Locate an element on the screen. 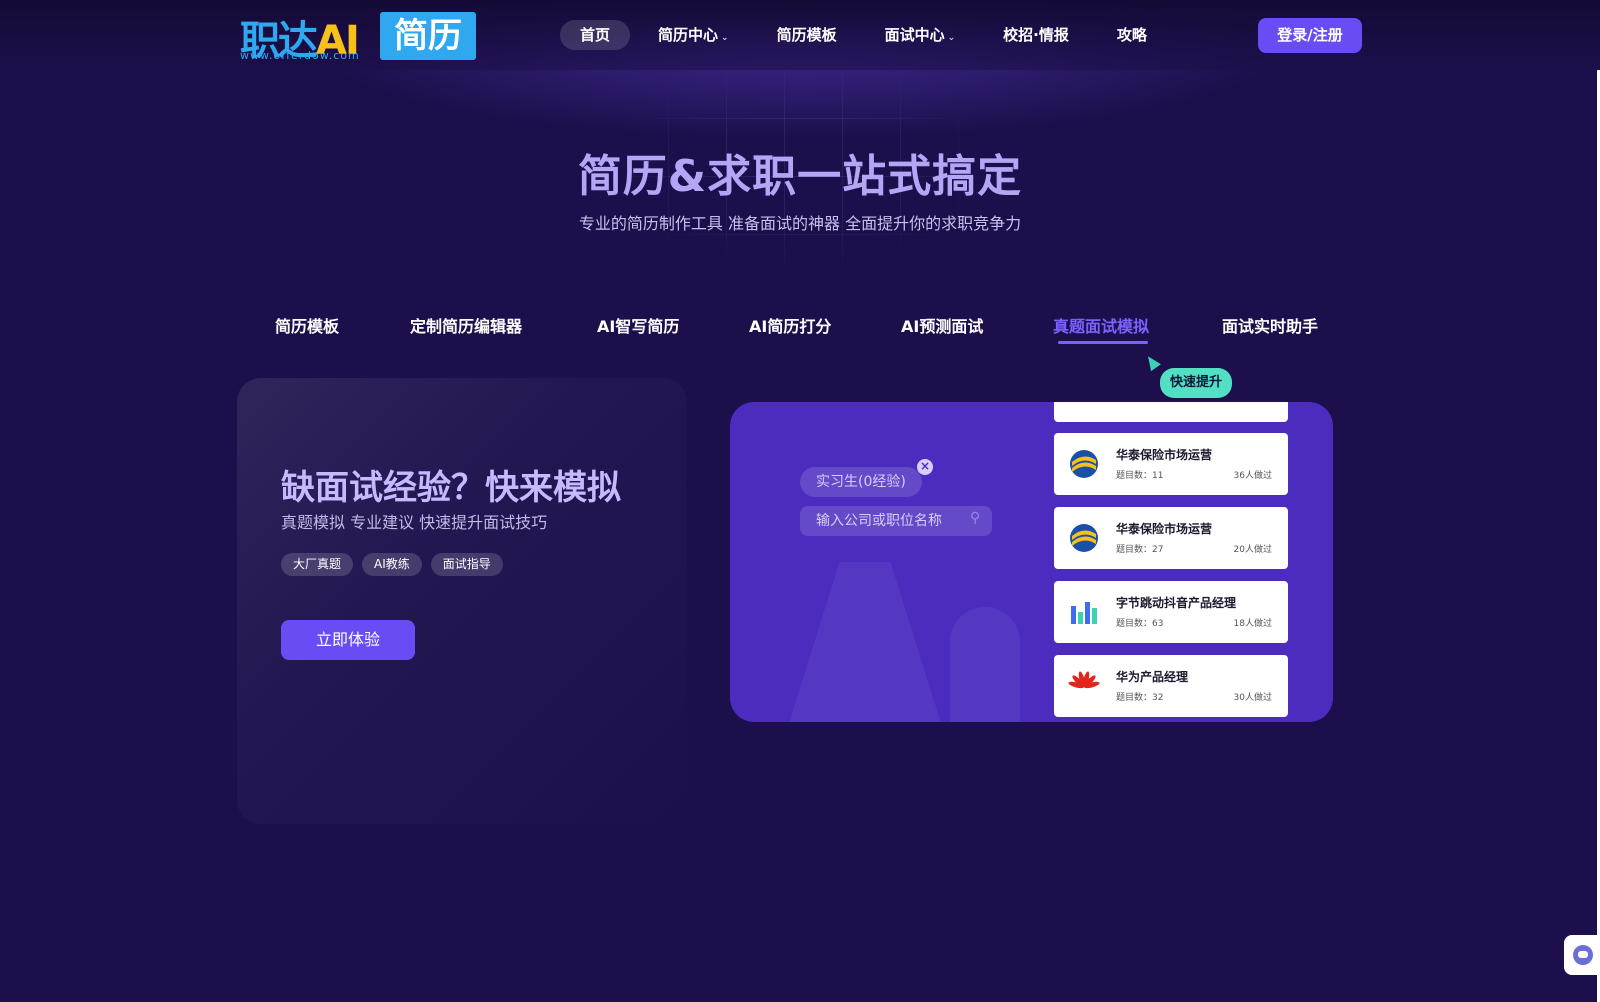 The height and width of the screenshot is (1002, 1600). tab-ai-scoring: AI简历打分 is located at coordinates (790, 325).